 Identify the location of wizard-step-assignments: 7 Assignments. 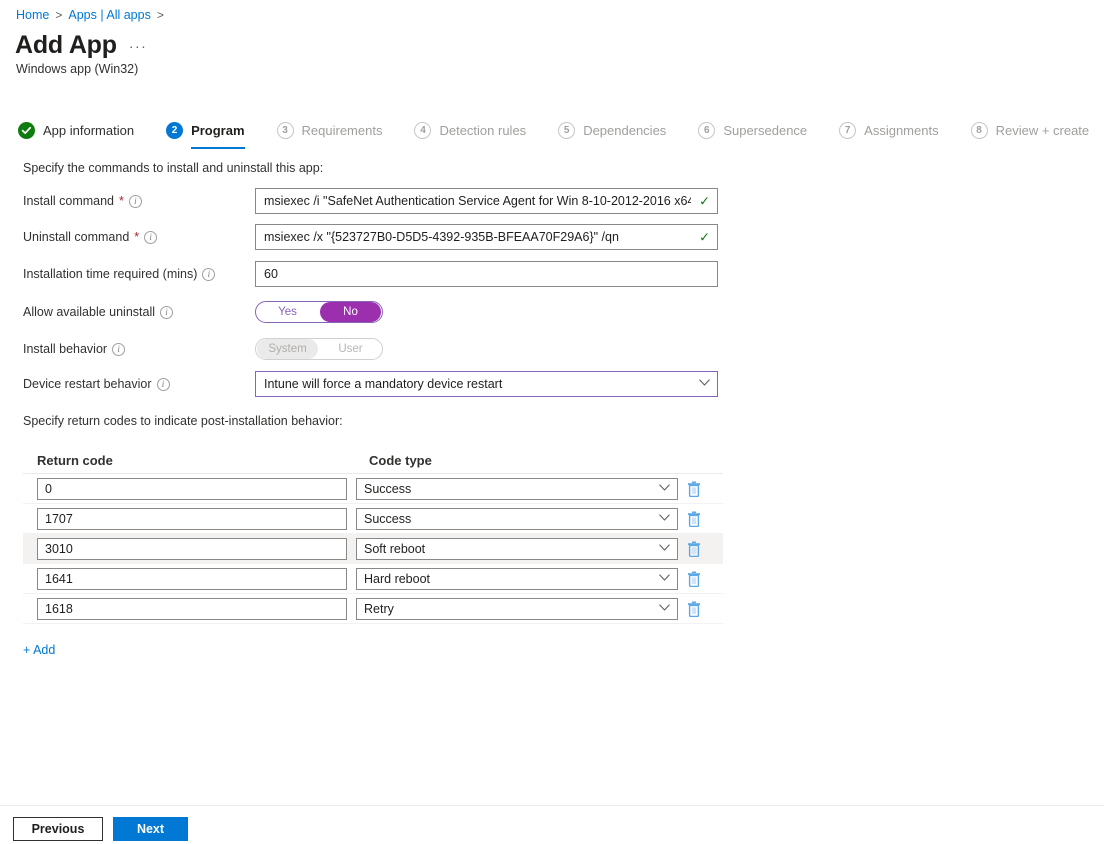
(896, 130).